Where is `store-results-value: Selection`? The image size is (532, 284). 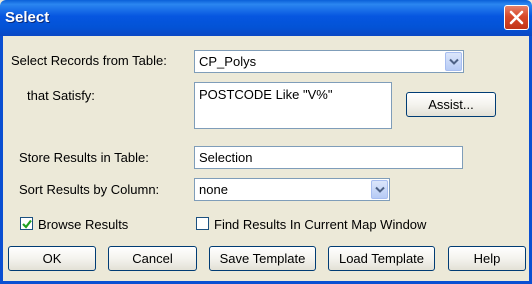
store-results-value: Selection is located at coordinates (226, 157).